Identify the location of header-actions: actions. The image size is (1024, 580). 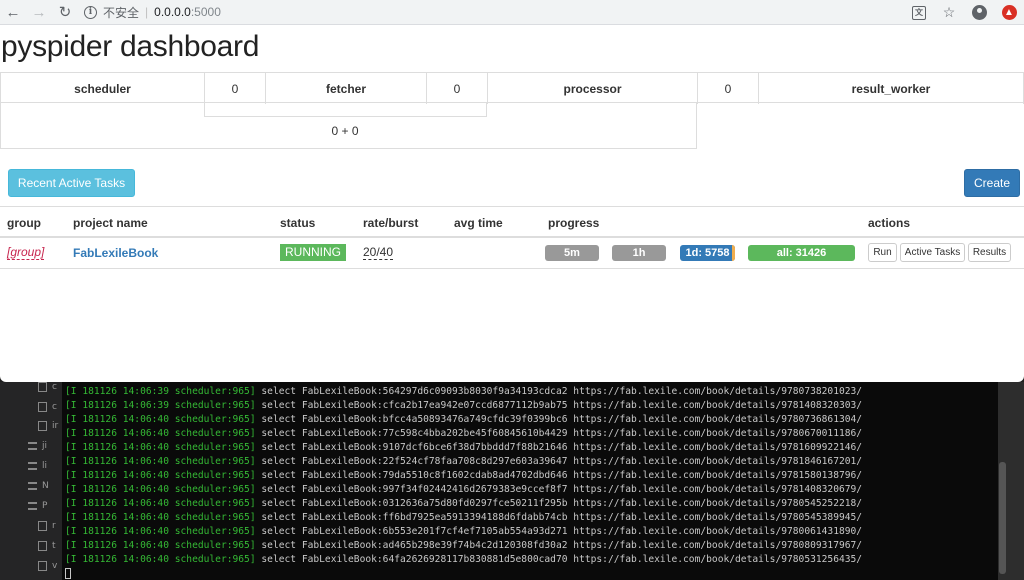
(889, 223).